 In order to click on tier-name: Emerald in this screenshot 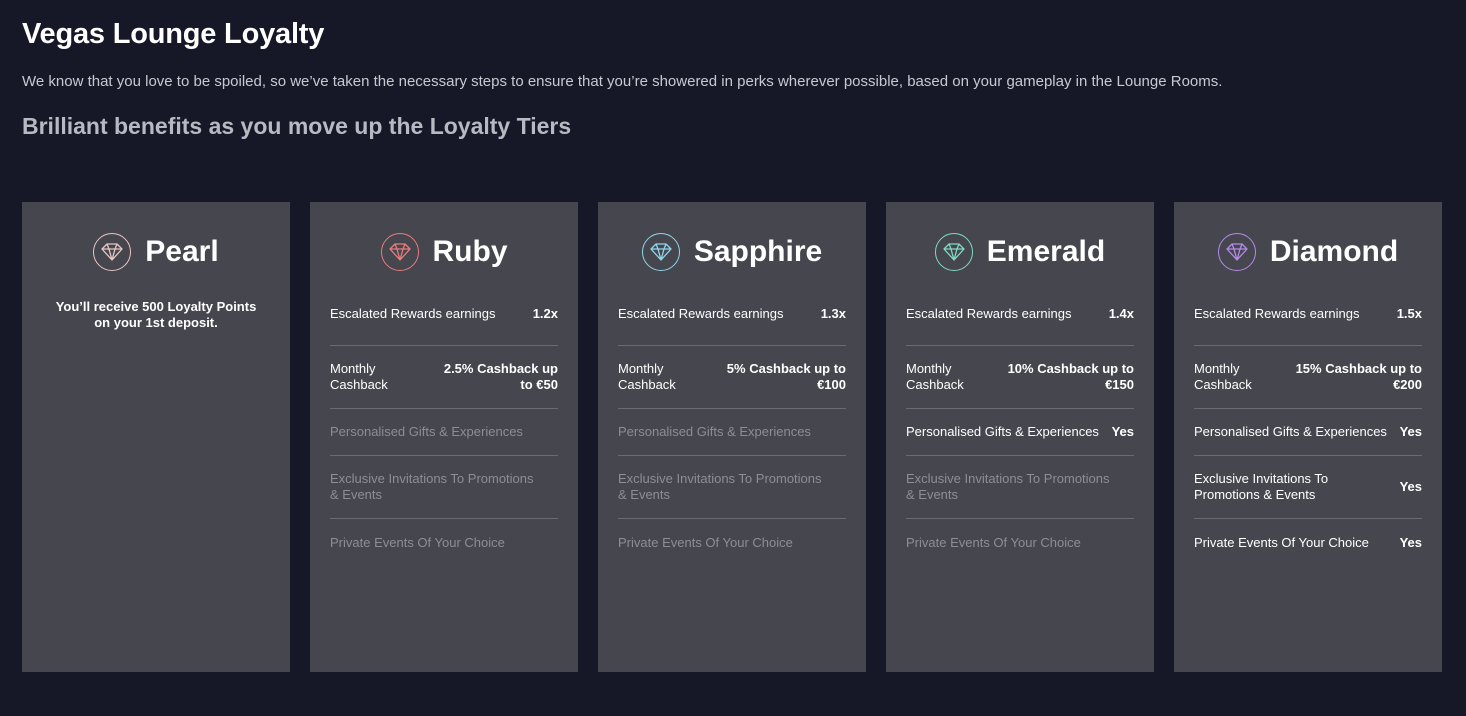, I will do `click(1046, 251)`.